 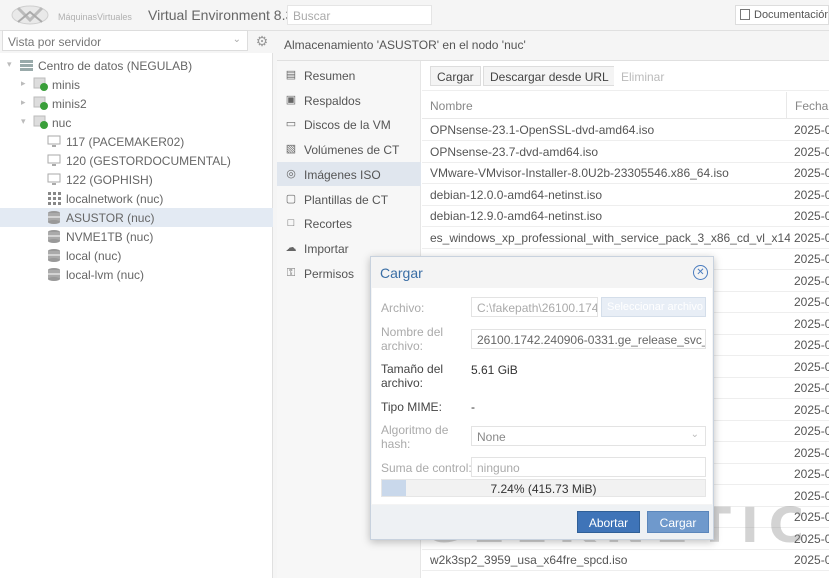 I want to click on book-icon: ▤, so click(x=291, y=75).